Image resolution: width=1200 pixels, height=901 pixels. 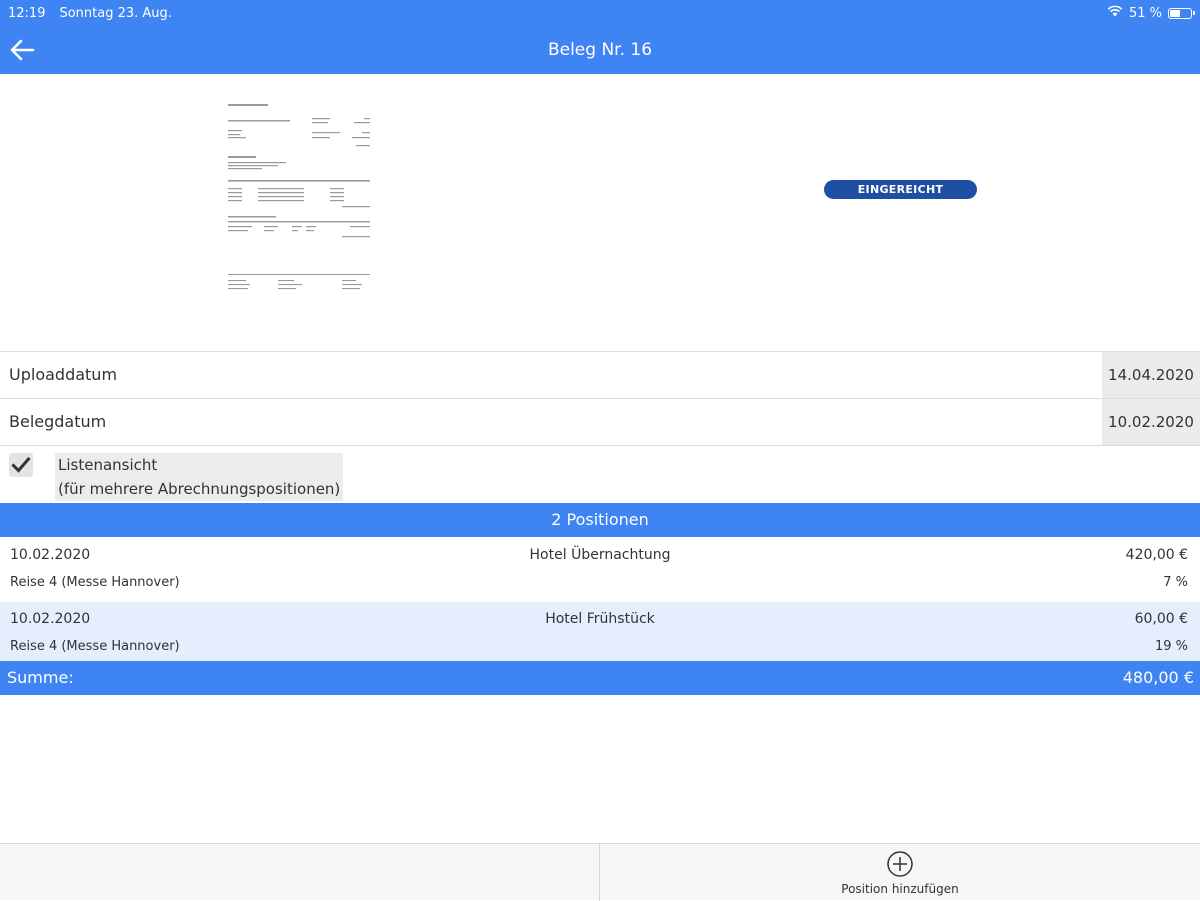 I want to click on positions-header: 2 Positionen, so click(x=600, y=520).